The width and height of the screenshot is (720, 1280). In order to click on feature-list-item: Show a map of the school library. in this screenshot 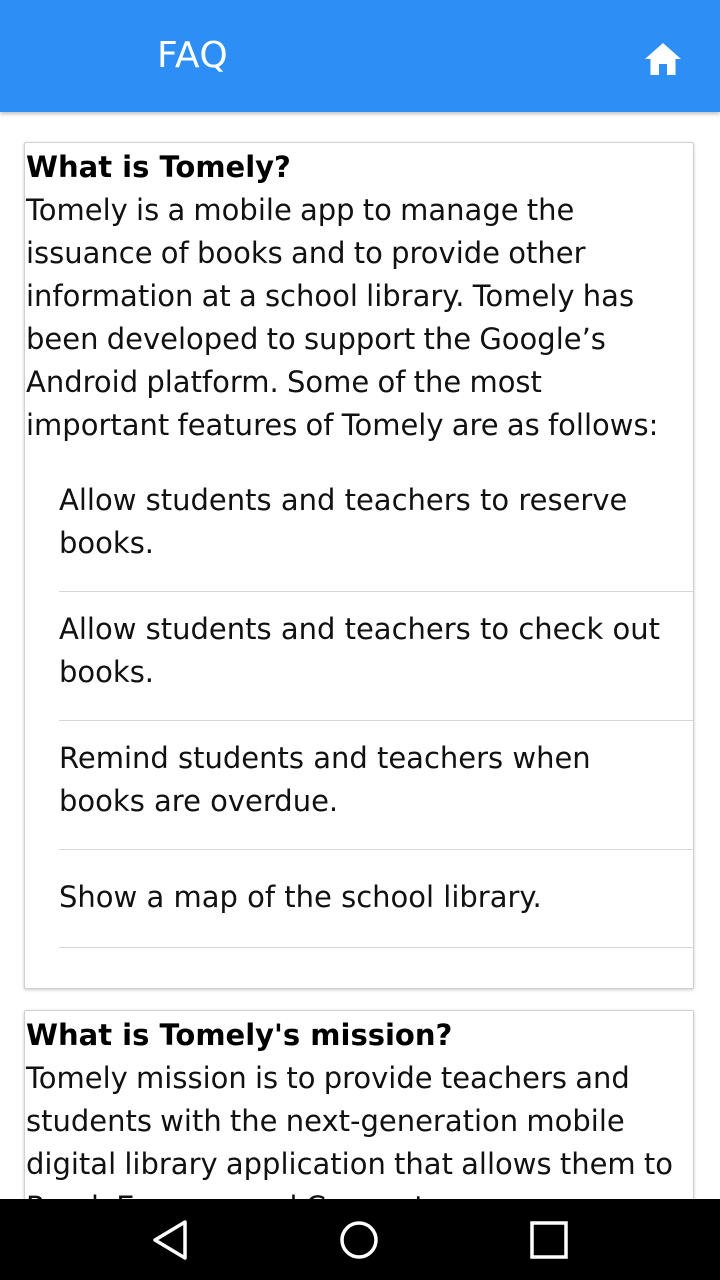, I will do `click(376, 899)`.